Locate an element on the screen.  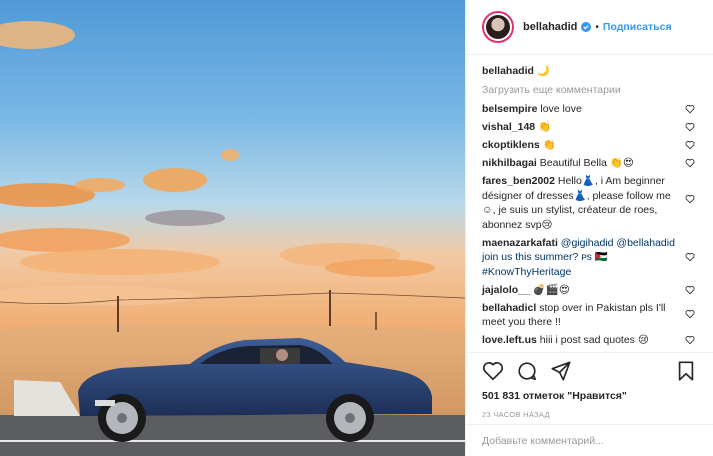
caption-username: bellahadid is located at coordinates (508, 71).